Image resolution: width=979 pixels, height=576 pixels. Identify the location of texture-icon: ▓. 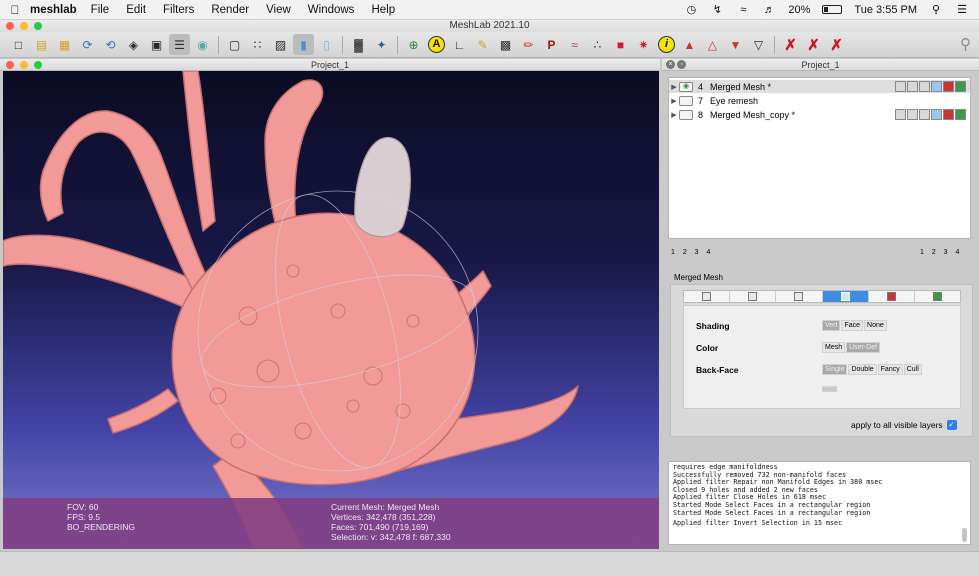
(358, 44).